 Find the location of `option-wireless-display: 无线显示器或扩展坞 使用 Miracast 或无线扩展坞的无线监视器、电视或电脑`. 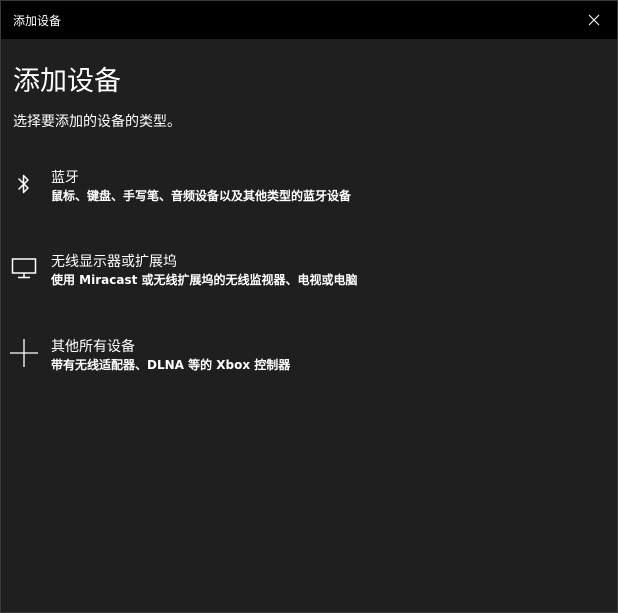

option-wireless-display: 无线显示器或扩展坞 使用 Miracast 或无线扩展坞的无线监视器、电视或电脑 is located at coordinates (309, 278).